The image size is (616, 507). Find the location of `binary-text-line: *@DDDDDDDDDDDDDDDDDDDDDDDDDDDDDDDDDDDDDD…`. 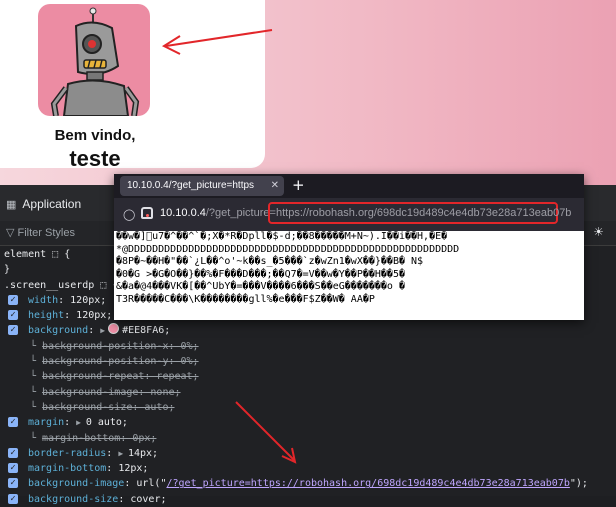

binary-text-line: *@DDDDDDDDDDDDDDDDDDDDDDDDDDDDDDDDDDDDDD… is located at coordinates (288, 249).